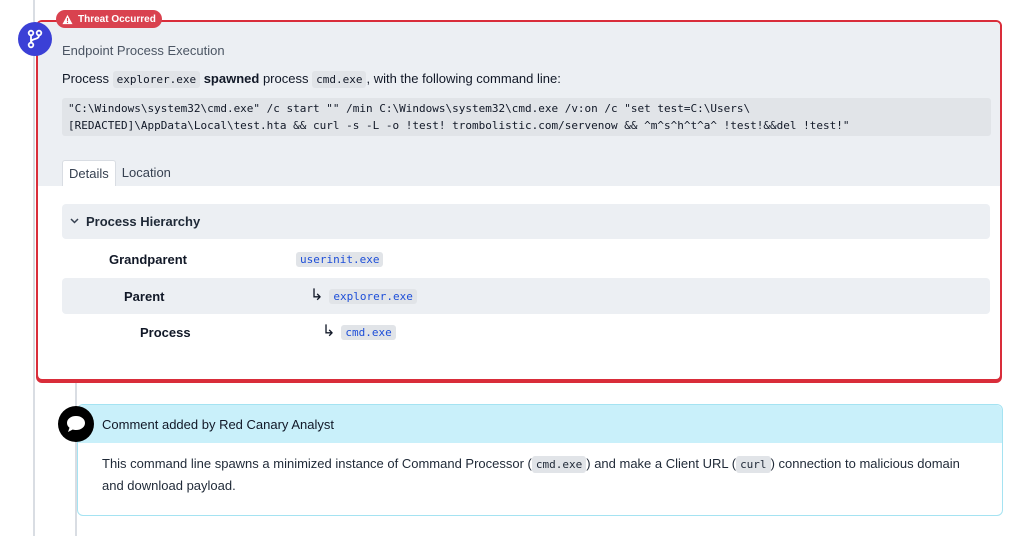 The height and width of the screenshot is (536, 1024). Describe the element at coordinates (117, 19) in the screenshot. I see `threat-badge-label: Threat Occurred` at that location.